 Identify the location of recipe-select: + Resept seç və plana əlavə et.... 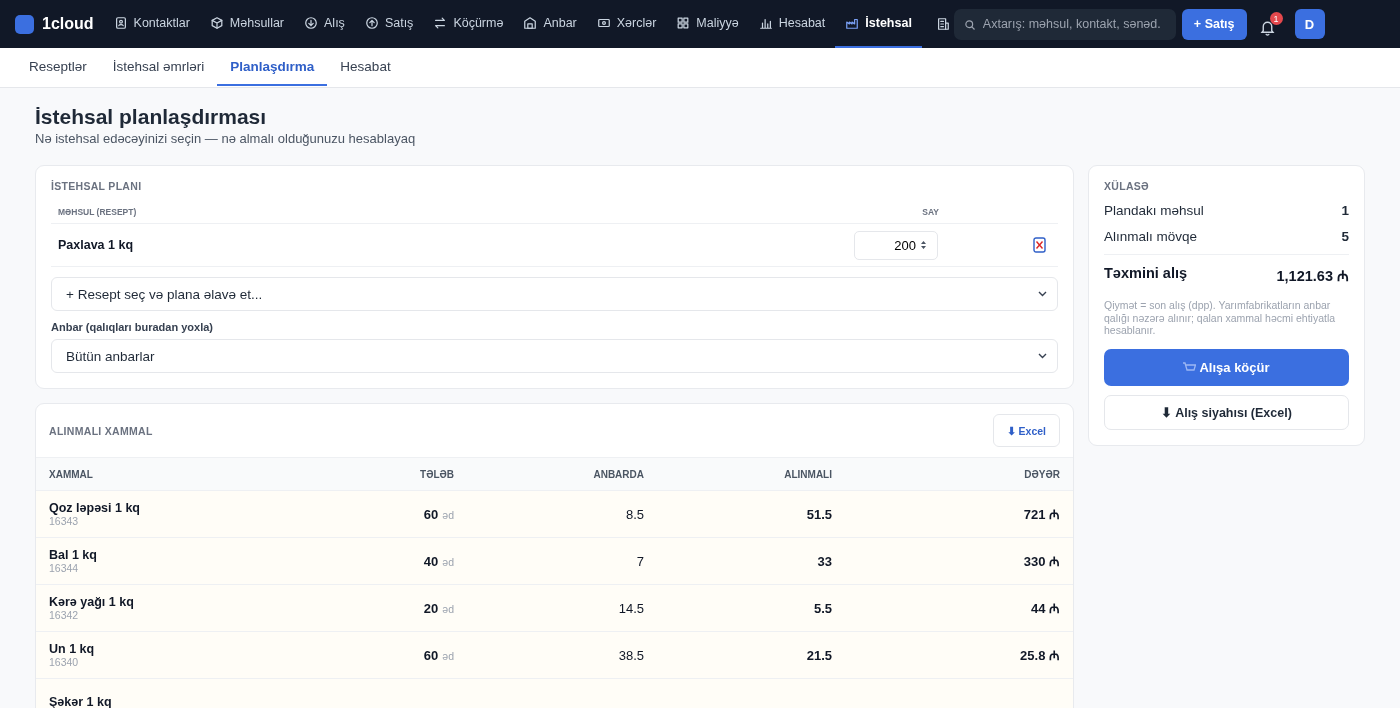
(554, 294).